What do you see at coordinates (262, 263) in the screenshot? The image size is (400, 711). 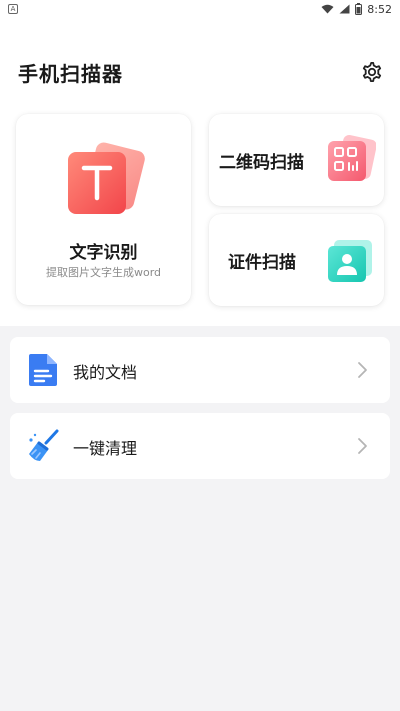 I see `id-scan-label: 证件扫描` at bounding box center [262, 263].